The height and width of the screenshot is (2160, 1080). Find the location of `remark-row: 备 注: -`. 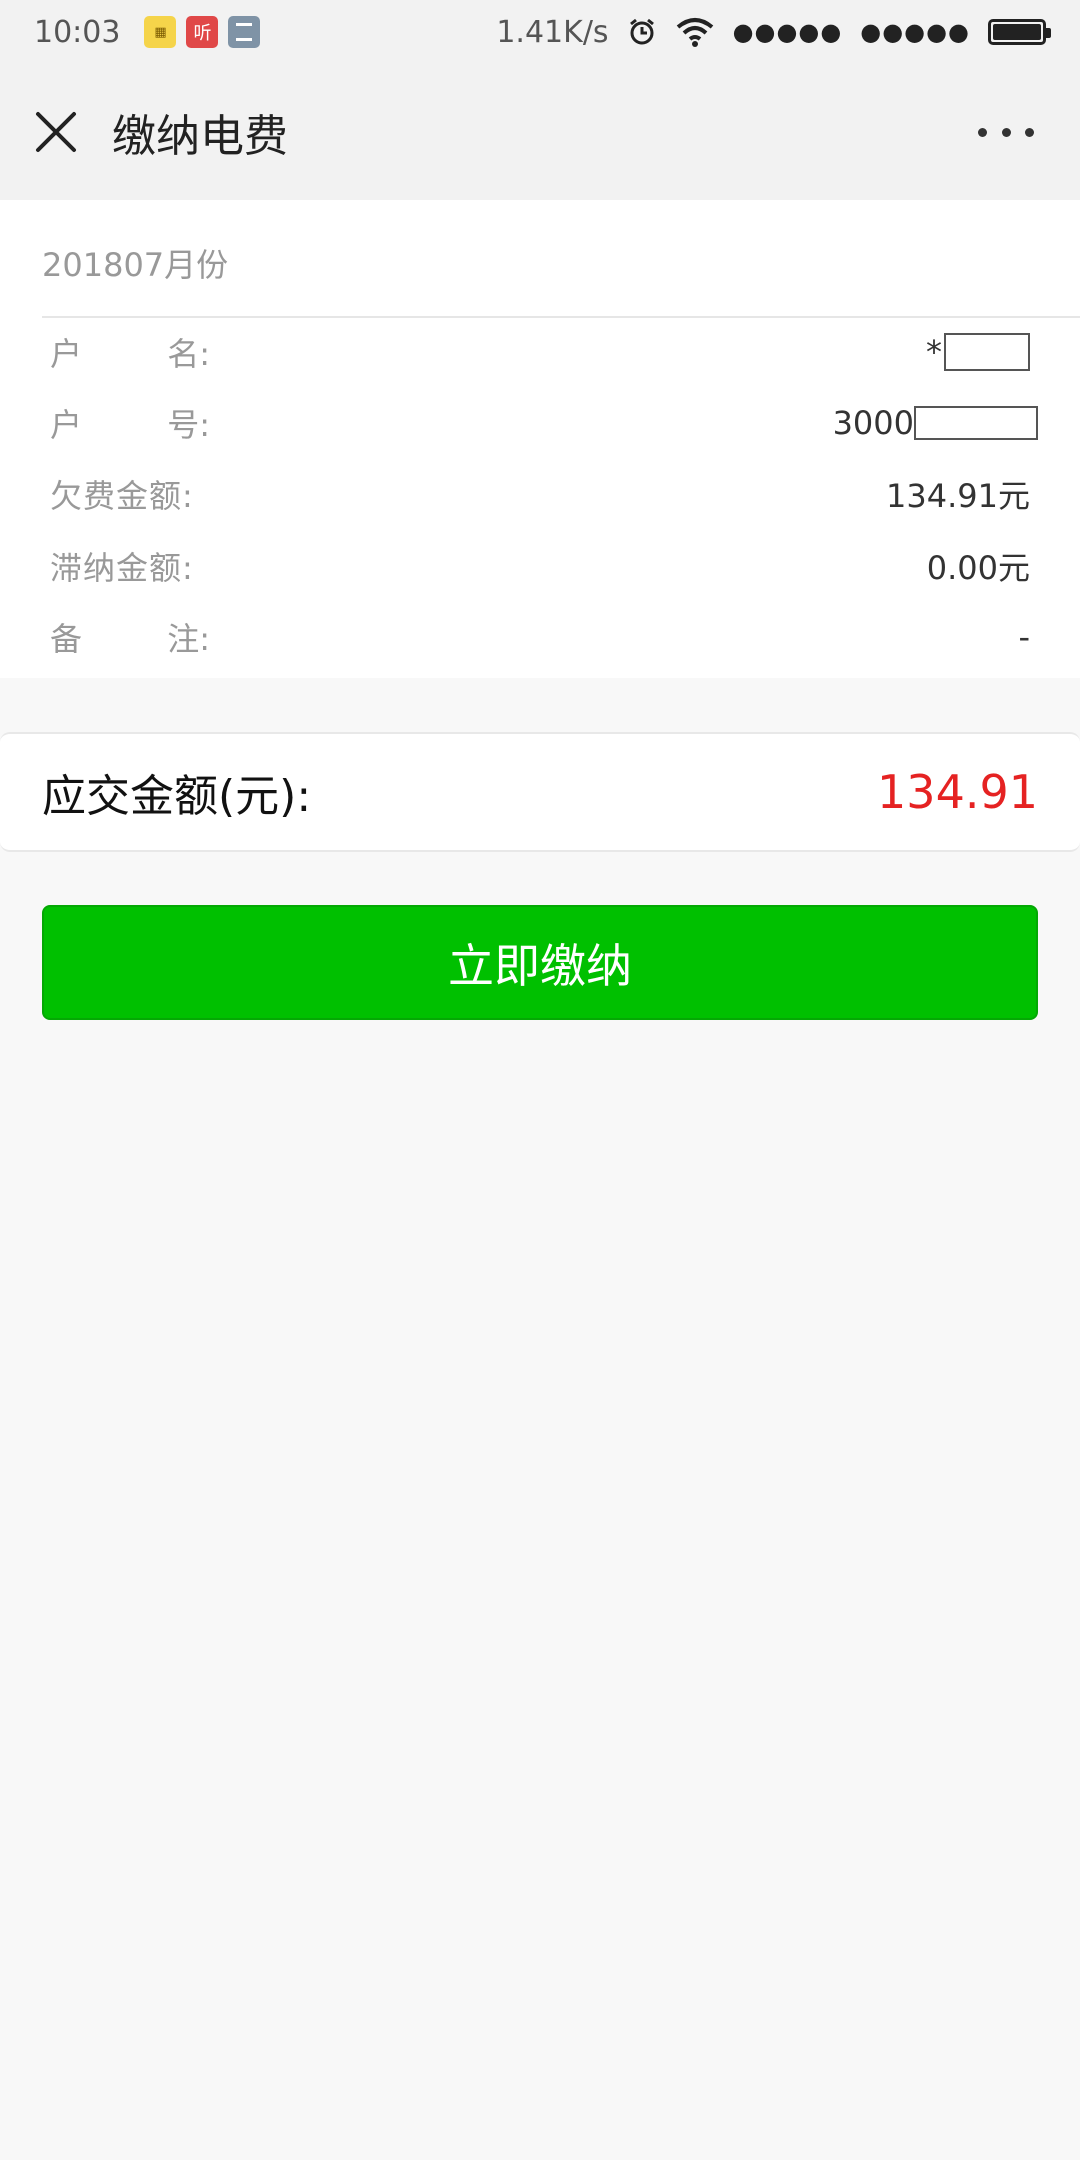

remark-row: 备 注: - is located at coordinates (540, 637).